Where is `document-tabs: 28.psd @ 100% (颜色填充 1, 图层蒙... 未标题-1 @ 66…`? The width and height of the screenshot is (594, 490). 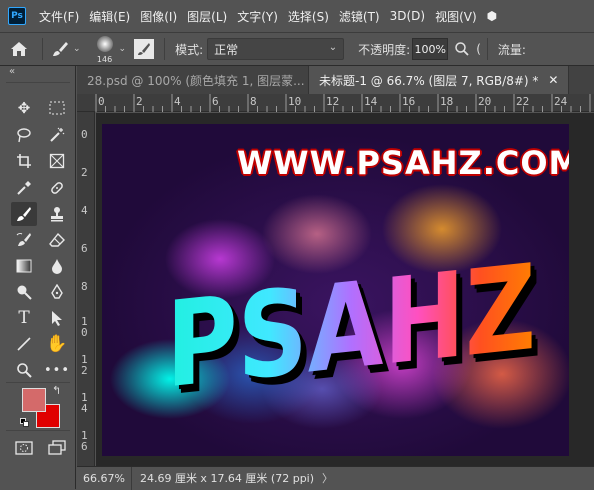 document-tabs: 28.psd @ 100% (颜色填充 1, 图层蒙... 未标题-1 @ 66… is located at coordinates (335, 80).